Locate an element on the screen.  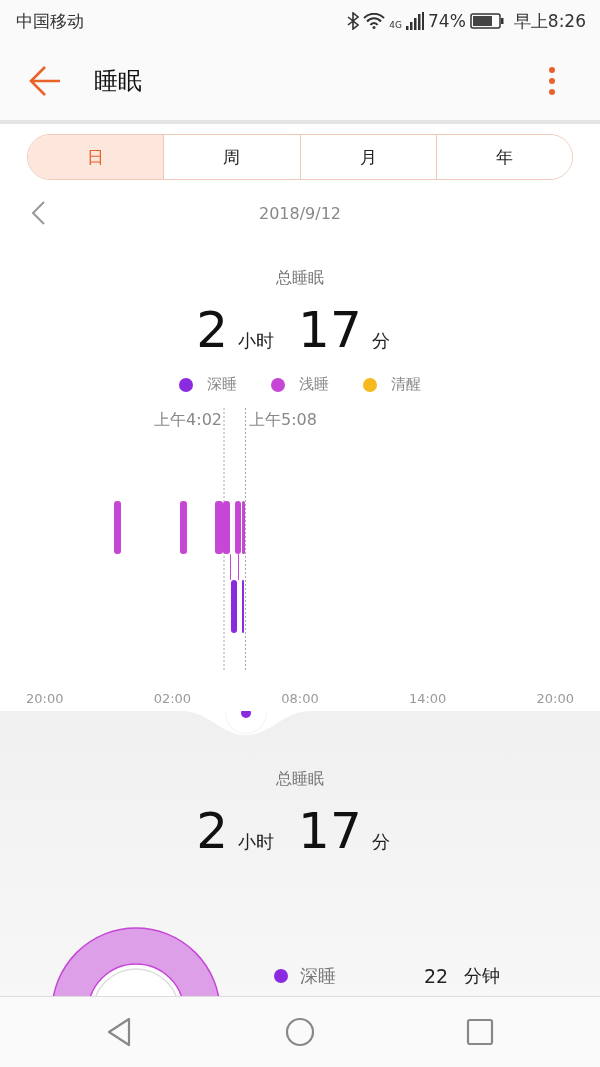
previous-day-button is located at coordinates (38, 213).